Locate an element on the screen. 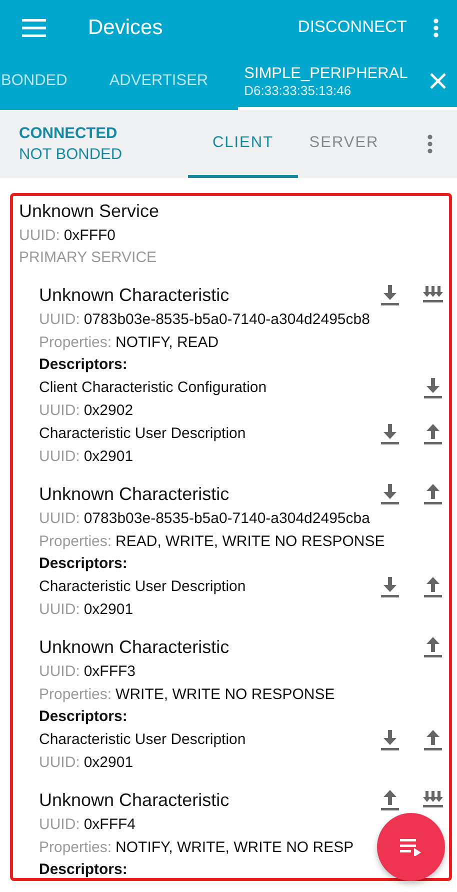 The height and width of the screenshot is (892, 457). device-tab: BONDED is located at coordinates (40, 82).